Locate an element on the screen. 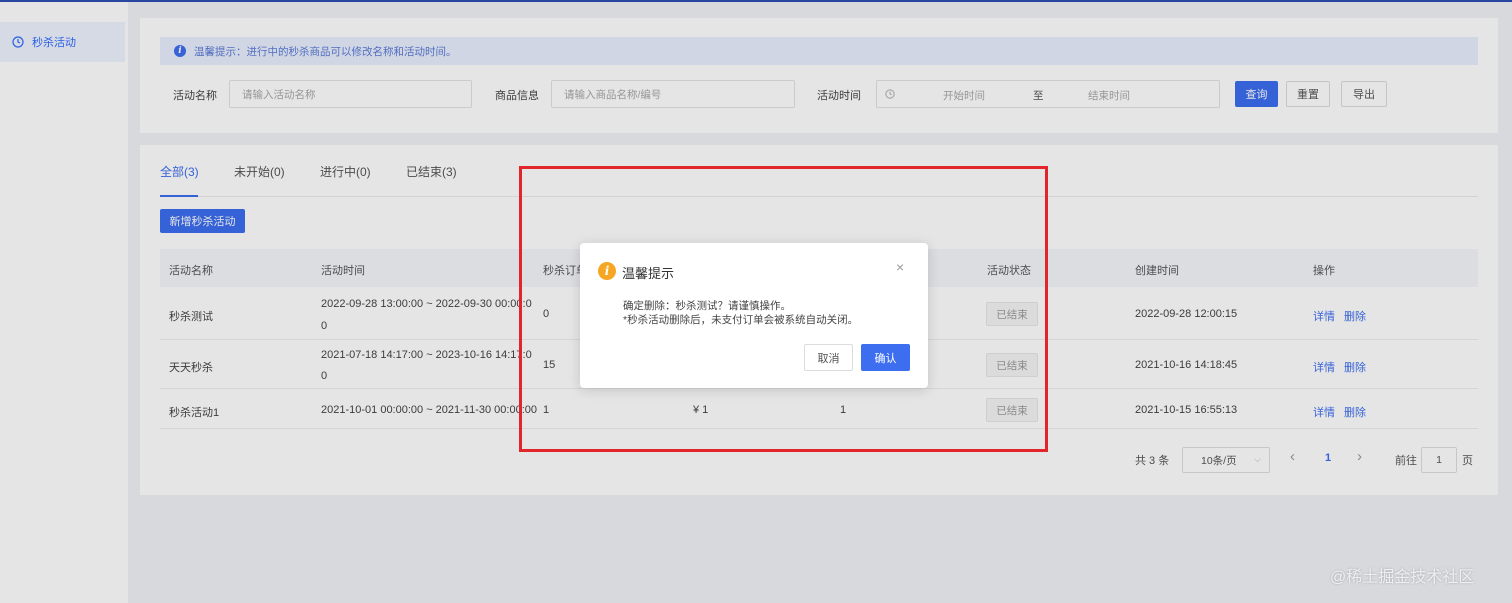  watermark: @稀土掘金技术社区 is located at coordinates (1402, 577).